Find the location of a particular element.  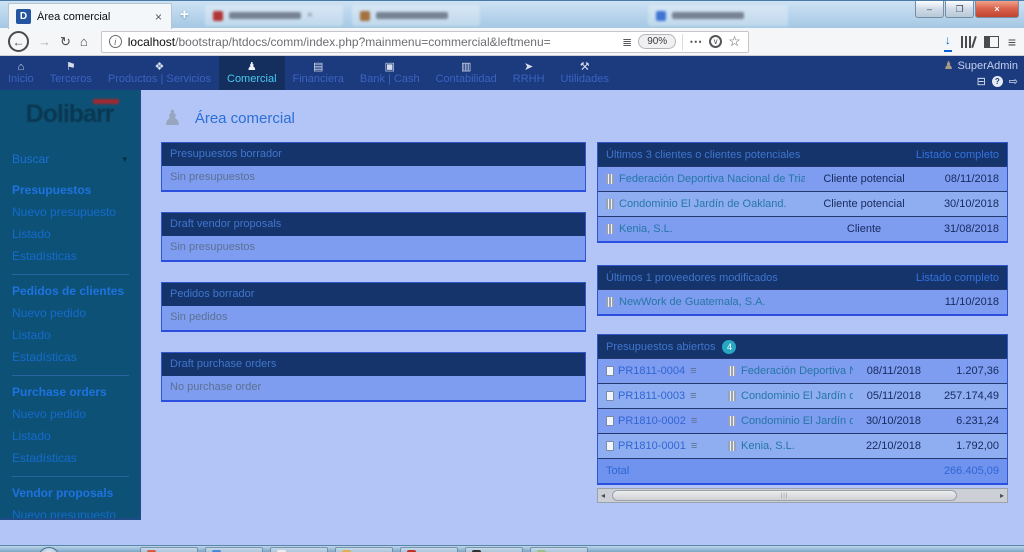

sidebar-item-nuevo-pedido: Nuevo pedido is located at coordinates (75, 313).